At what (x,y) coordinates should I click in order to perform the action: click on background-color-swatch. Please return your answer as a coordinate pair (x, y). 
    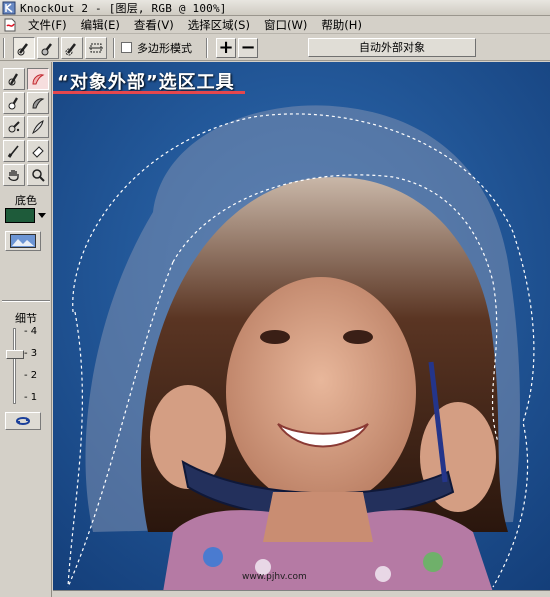
    Looking at the image, I should click on (20, 215).